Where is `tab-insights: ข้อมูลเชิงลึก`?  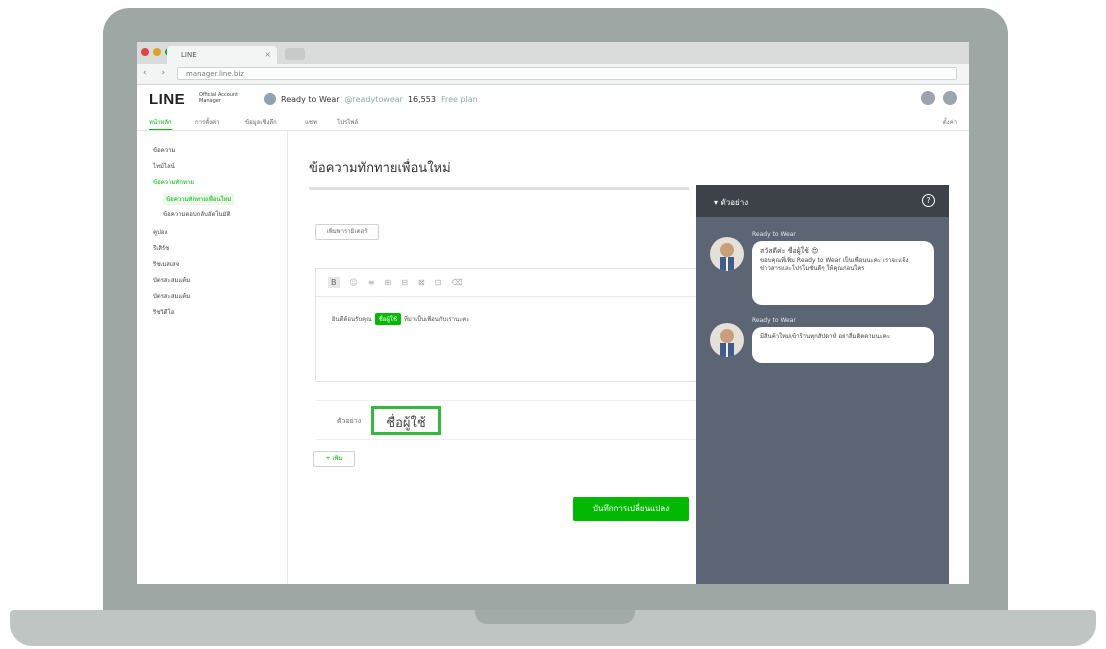 tab-insights: ข้อมูลเชิงลึก is located at coordinates (261, 122).